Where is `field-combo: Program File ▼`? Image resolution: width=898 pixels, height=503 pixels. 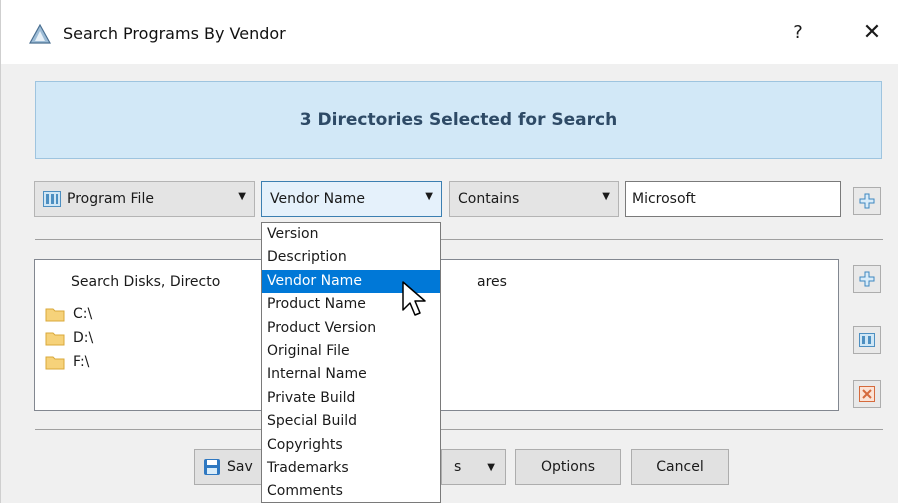
field-combo: Program File ▼ is located at coordinates (144, 199).